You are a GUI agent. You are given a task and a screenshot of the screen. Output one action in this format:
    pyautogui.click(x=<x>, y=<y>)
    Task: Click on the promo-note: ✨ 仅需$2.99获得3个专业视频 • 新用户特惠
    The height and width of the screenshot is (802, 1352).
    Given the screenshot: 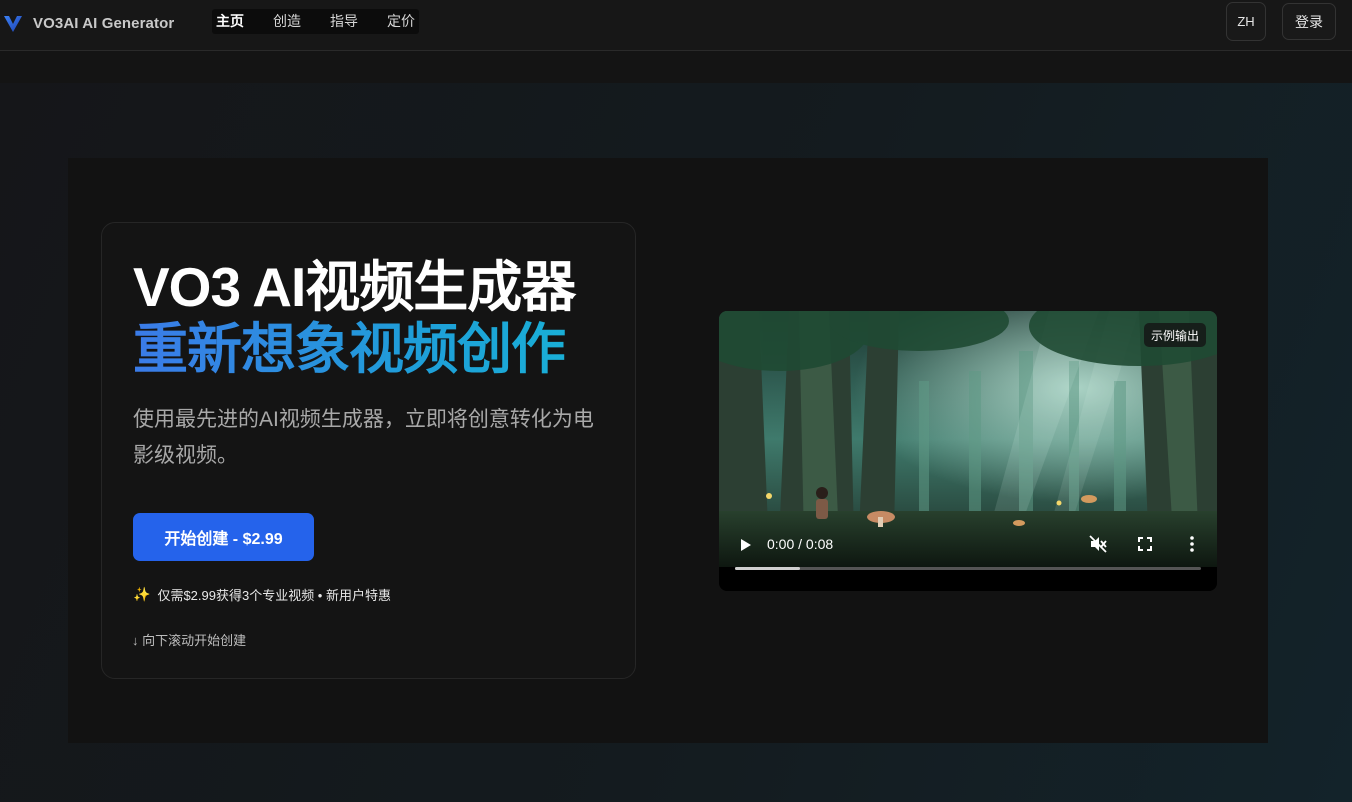 What is the action you would take?
    pyautogui.click(x=262, y=594)
    